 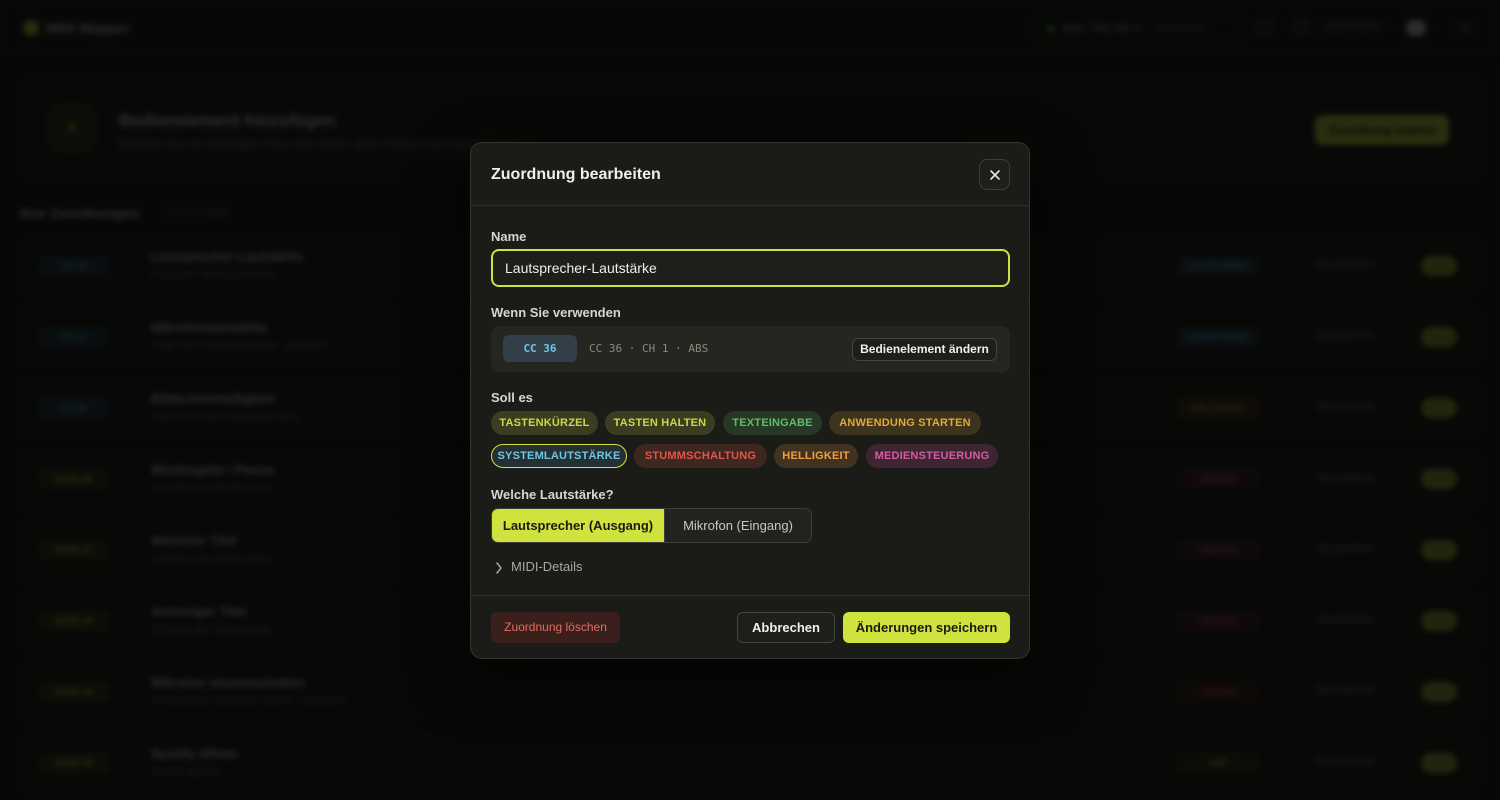 What do you see at coordinates (926, 627) in the screenshot?
I see `save-button: Änderungen speichern` at bounding box center [926, 627].